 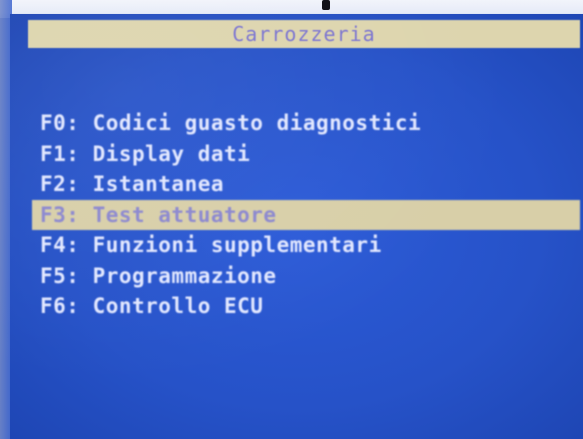 I want to click on menu-item-f1: F1: Display dati, so click(x=310, y=154).